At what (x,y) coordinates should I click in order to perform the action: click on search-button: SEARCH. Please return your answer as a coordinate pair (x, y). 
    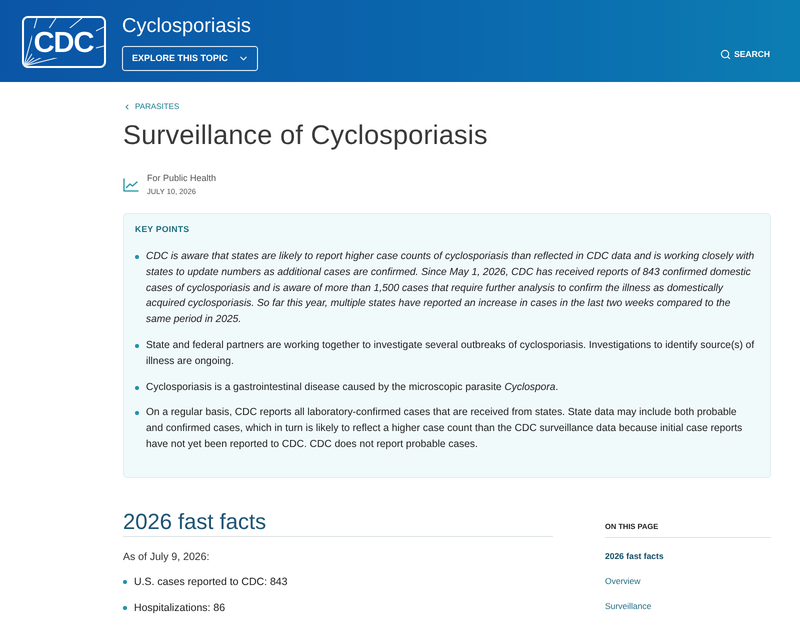
    Looking at the image, I should click on (745, 54).